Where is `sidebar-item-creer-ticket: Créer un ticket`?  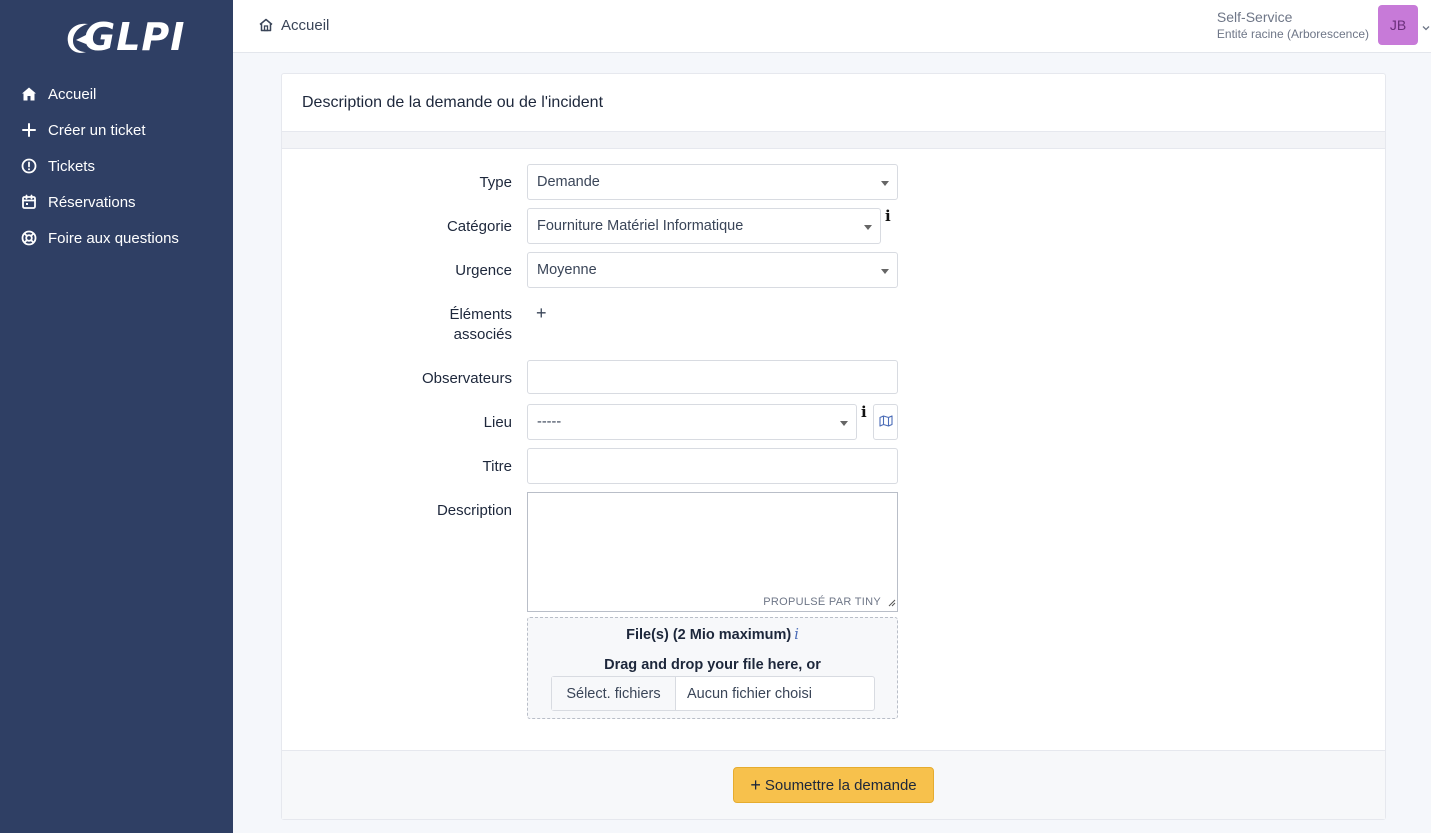 sidebar-item-creer-ticket: Créer un ticket is located at coordinates (116, 130).